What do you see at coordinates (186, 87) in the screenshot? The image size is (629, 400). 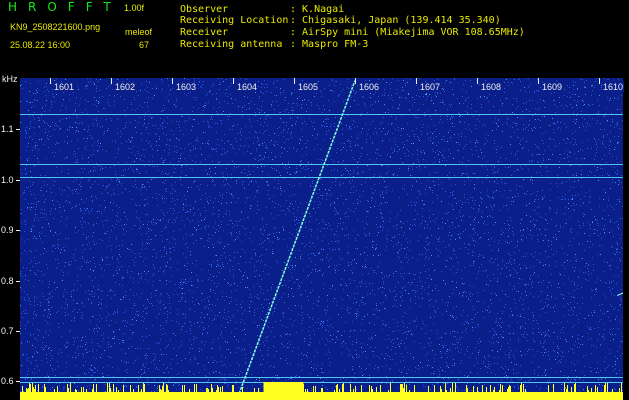 I see `time-label-1603: 1603` at bounding box center [186, 87].